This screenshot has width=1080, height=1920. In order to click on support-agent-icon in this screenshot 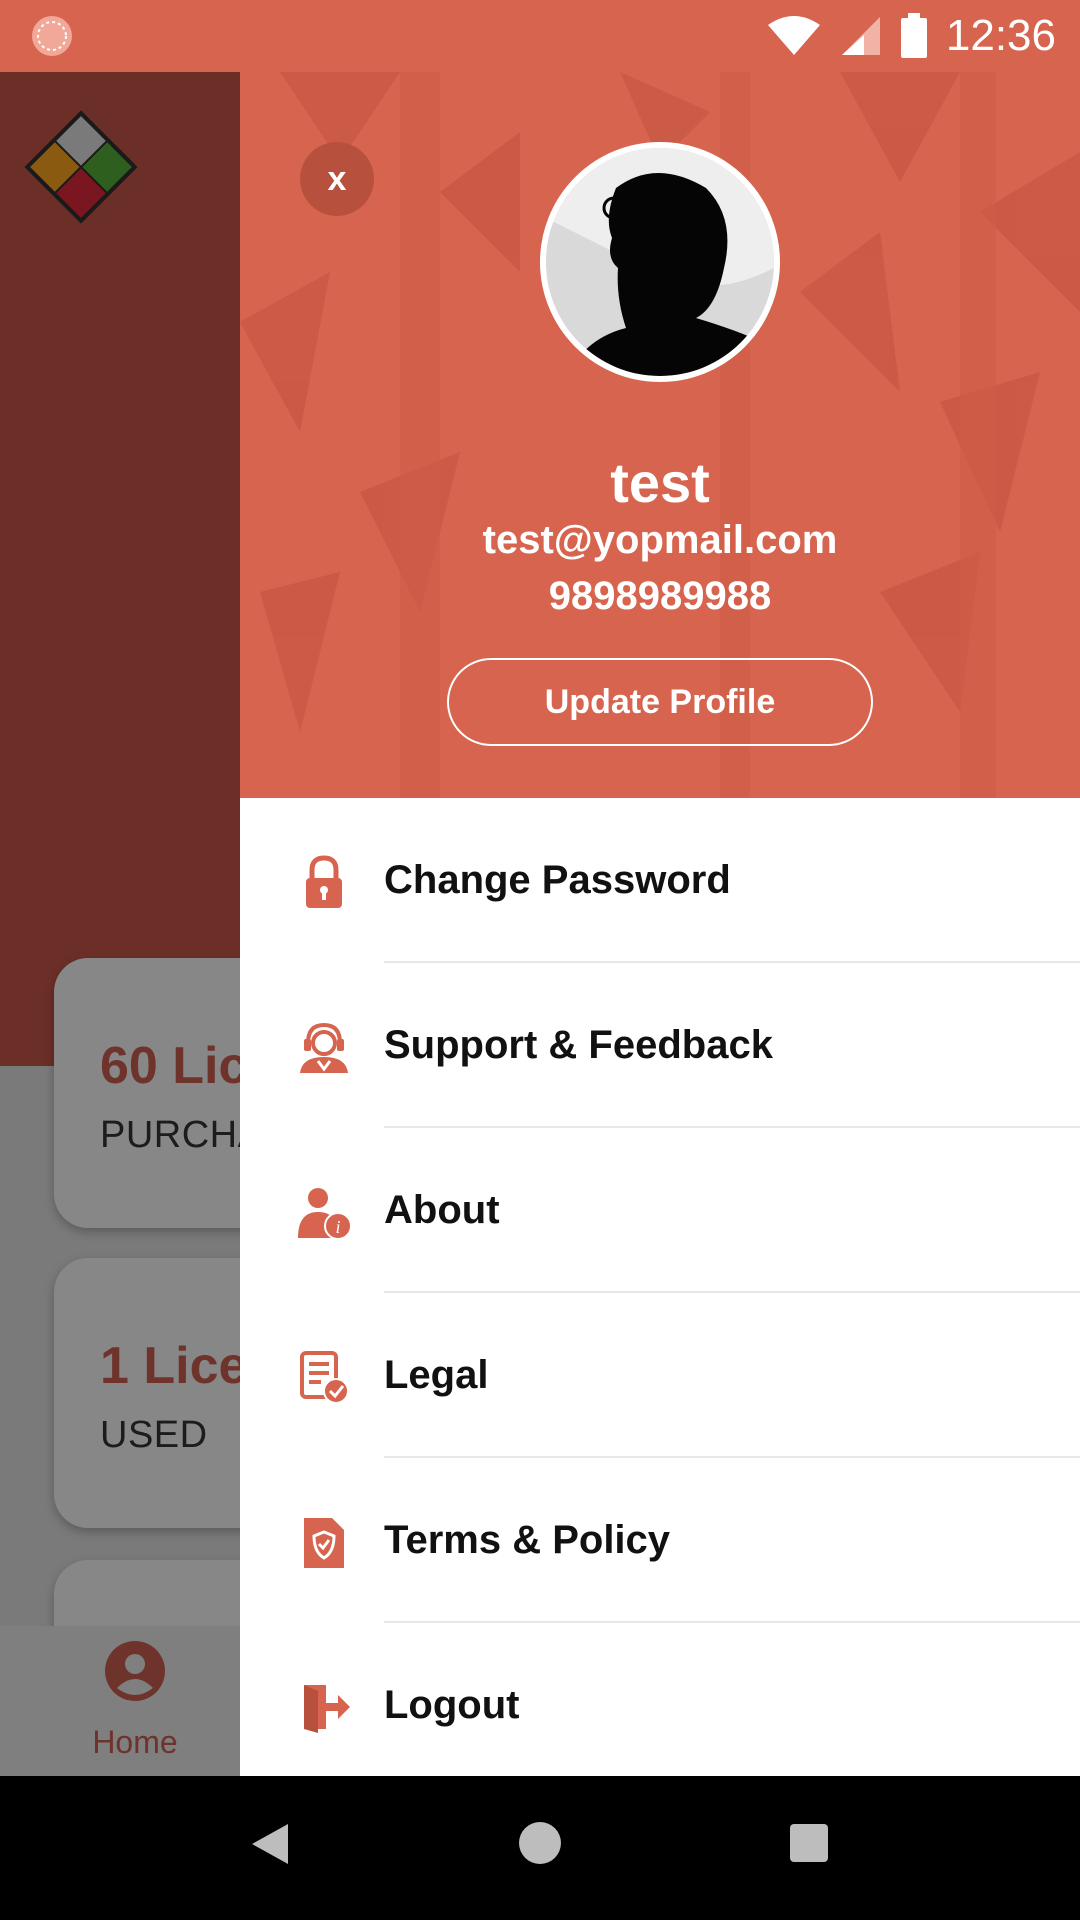, I will do `click(324, 1047)`.